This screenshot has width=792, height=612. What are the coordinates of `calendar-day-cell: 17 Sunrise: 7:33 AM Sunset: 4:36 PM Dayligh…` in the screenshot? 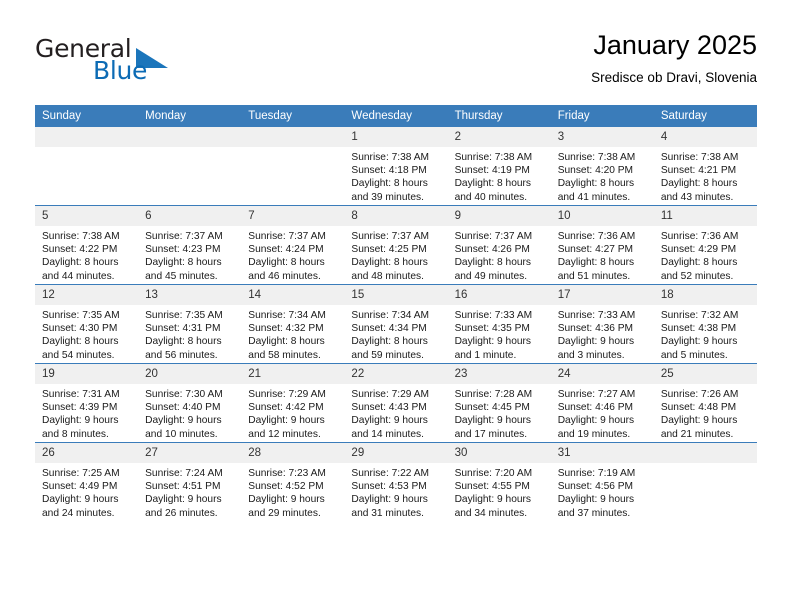 It's located at (602, 324).